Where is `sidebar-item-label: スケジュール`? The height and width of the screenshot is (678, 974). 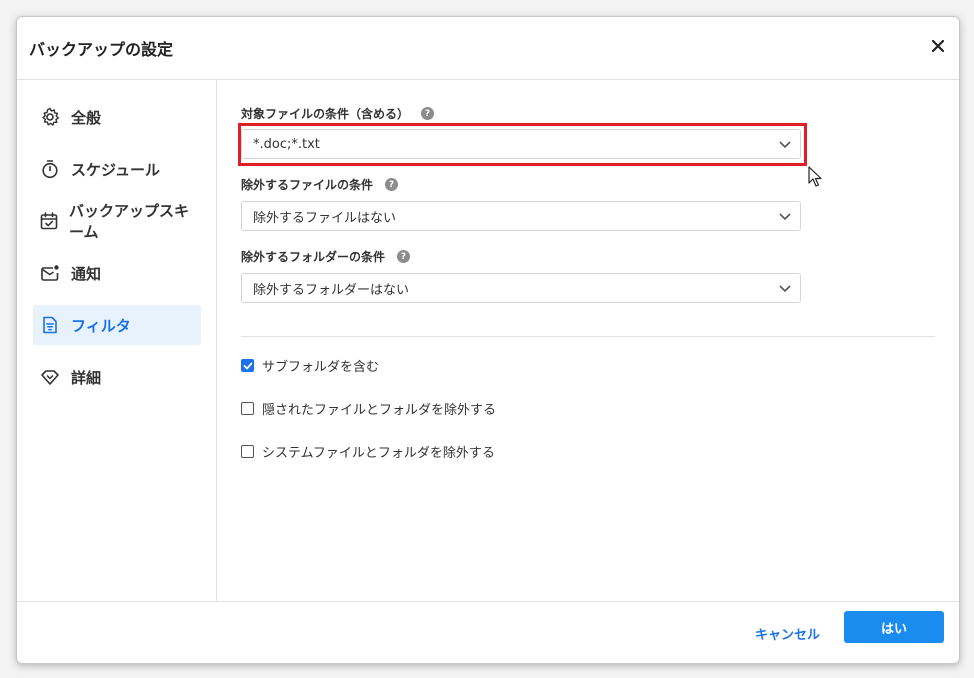
sidebar-item-label: スケジュール is located at coordinates (115, 169).